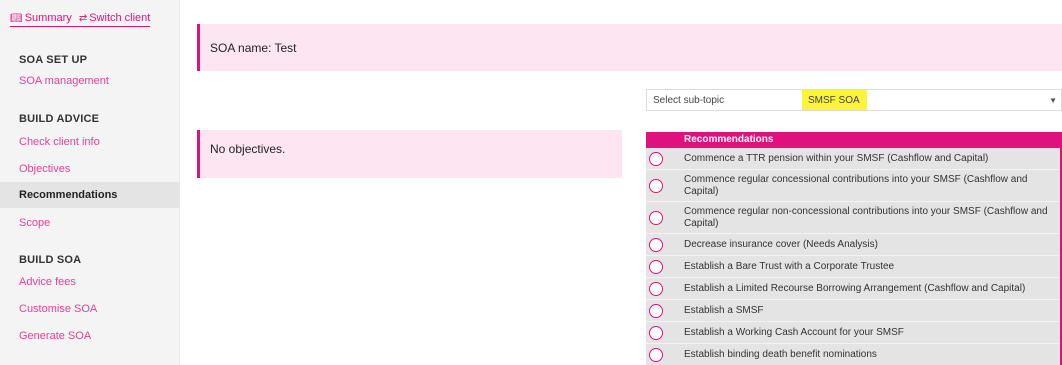  I want to click on sidebar-item-check-client-info: Check client info, so click(59, 142).